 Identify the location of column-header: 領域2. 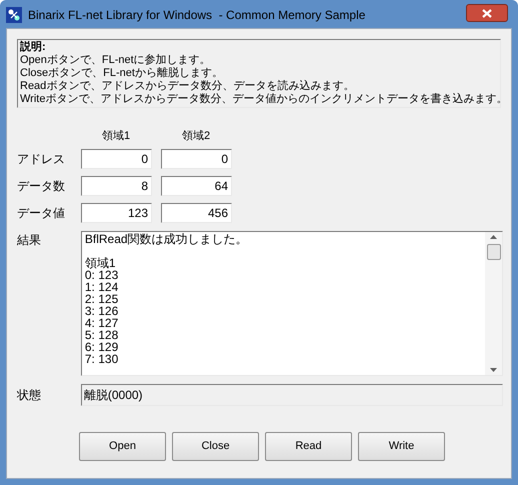
(196, 136).